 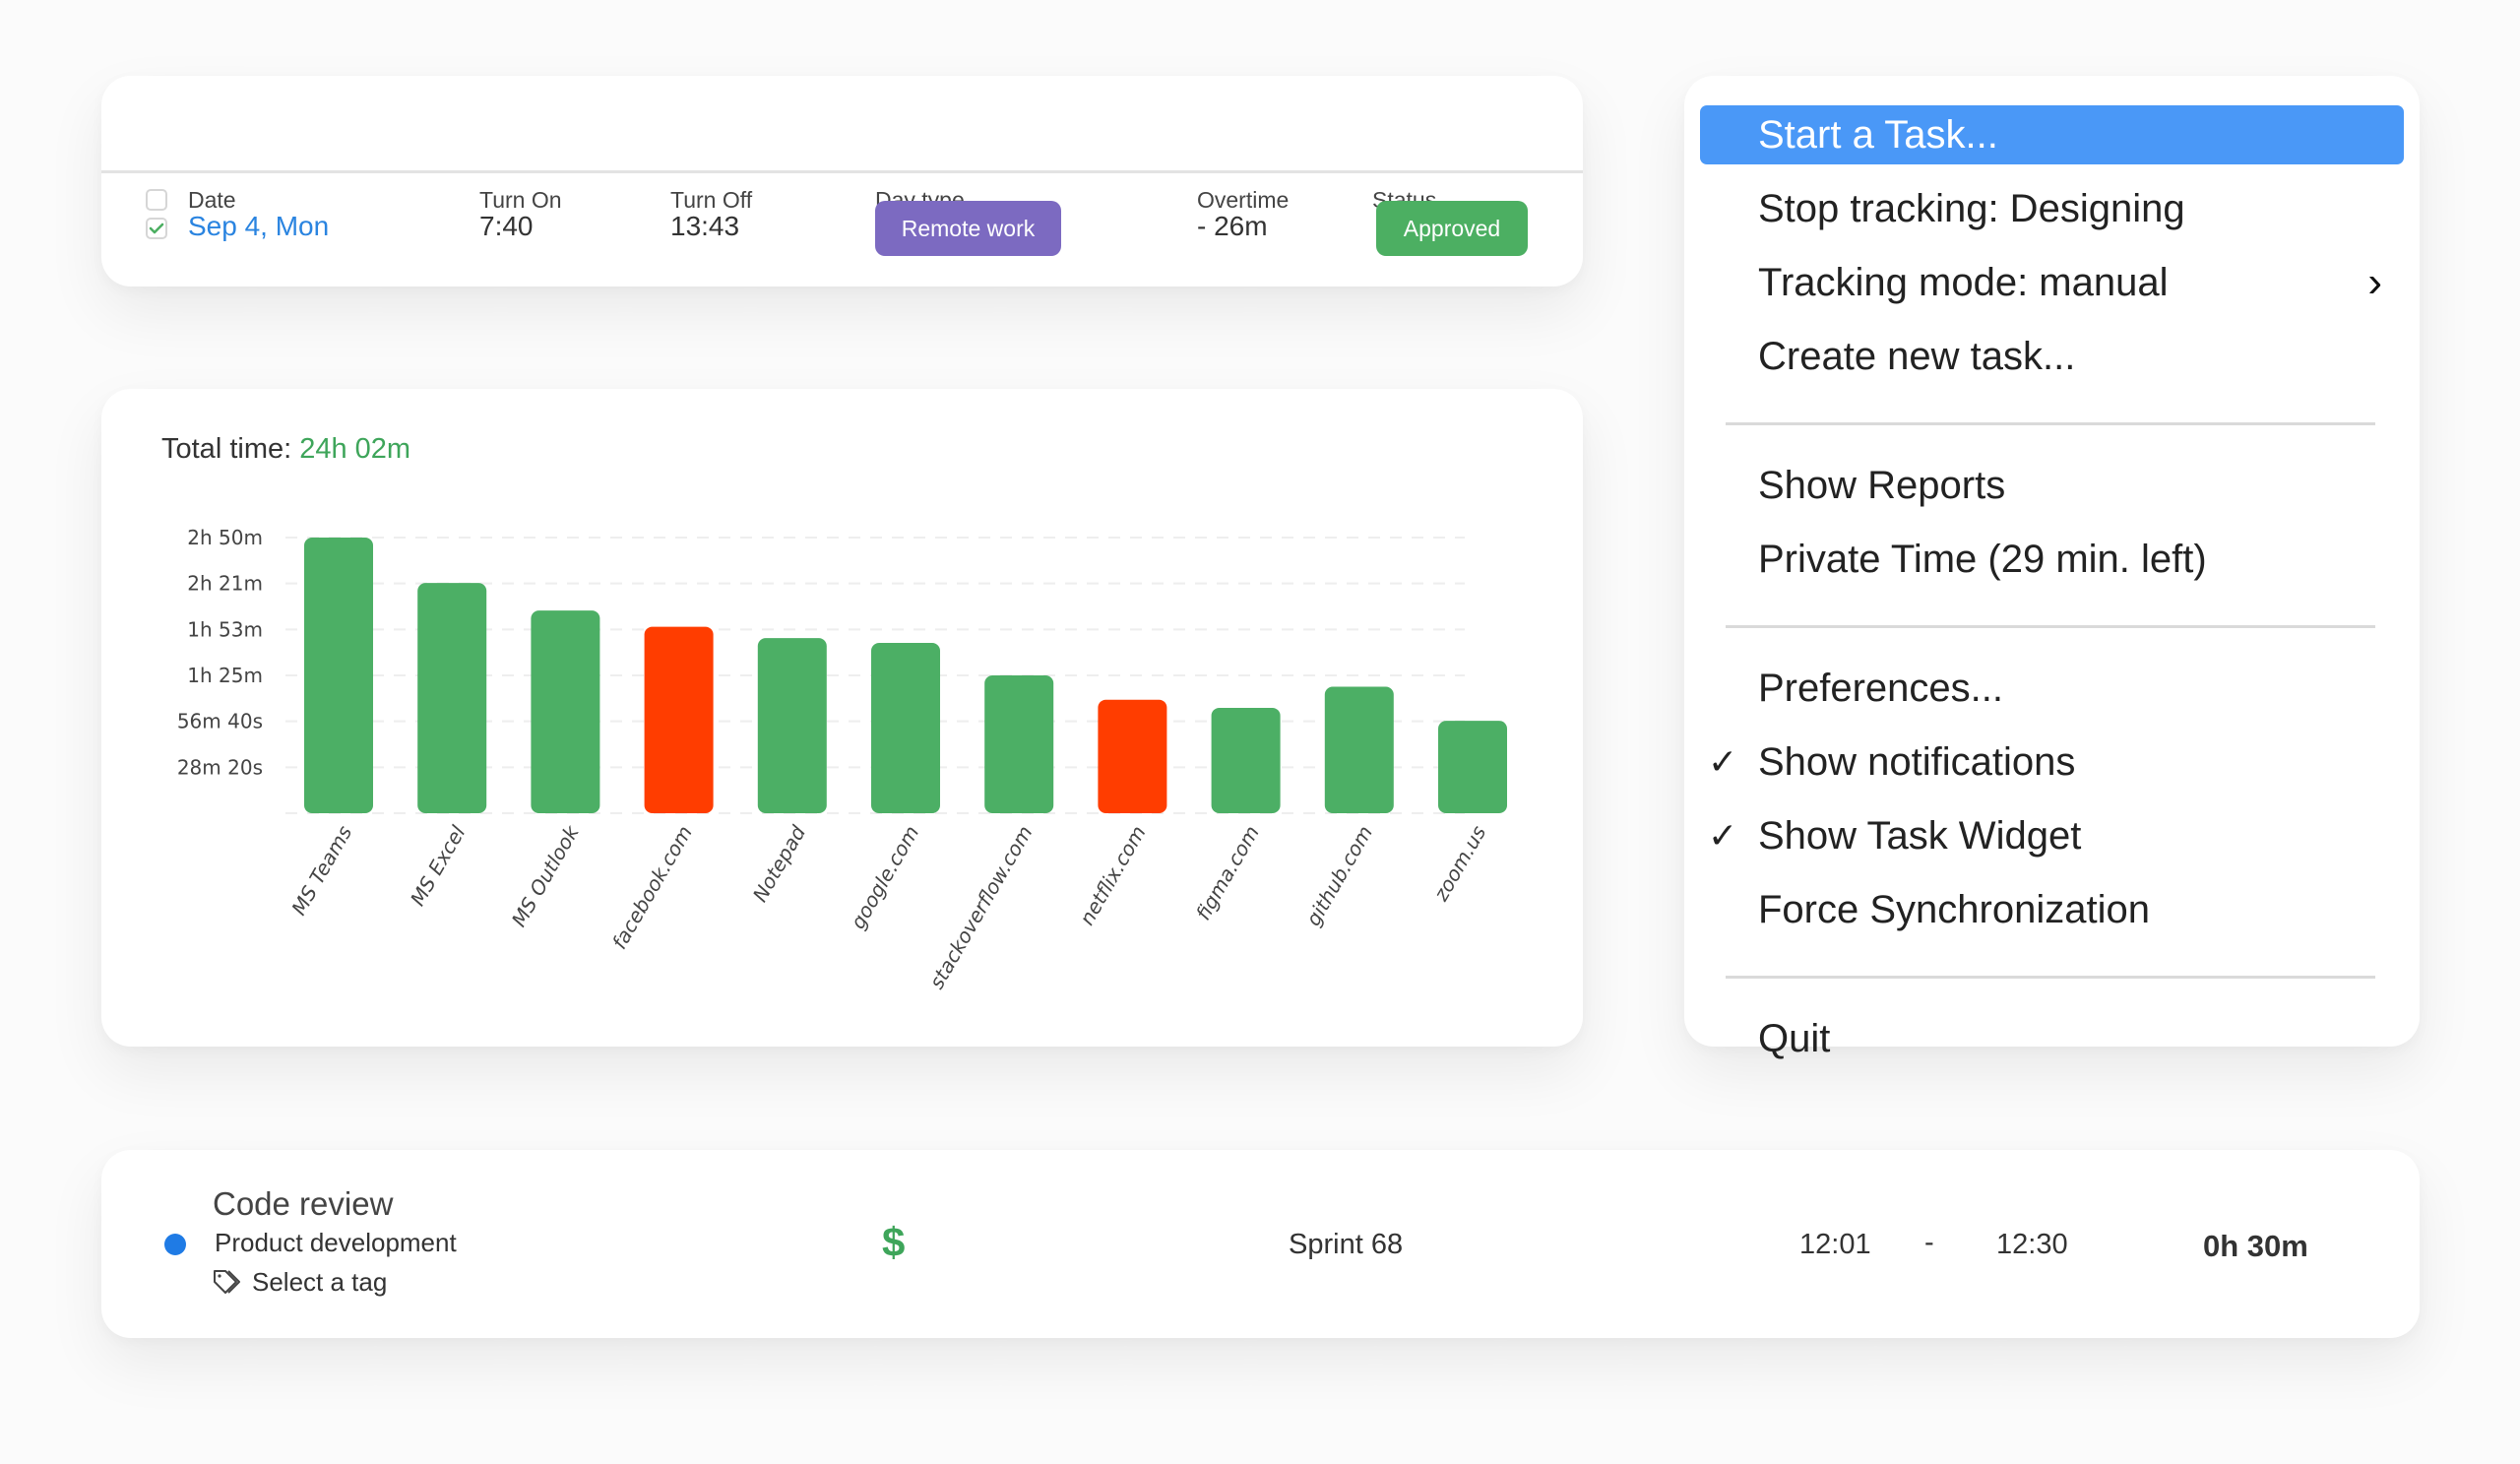 I want to click on bar-ms-excel, so click(x=452, y=698).